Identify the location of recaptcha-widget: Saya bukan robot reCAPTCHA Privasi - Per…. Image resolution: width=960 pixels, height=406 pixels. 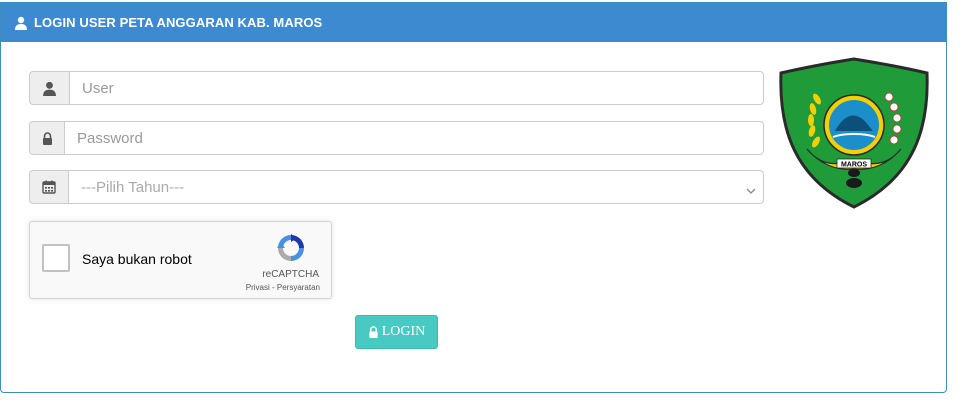
(180, 260).